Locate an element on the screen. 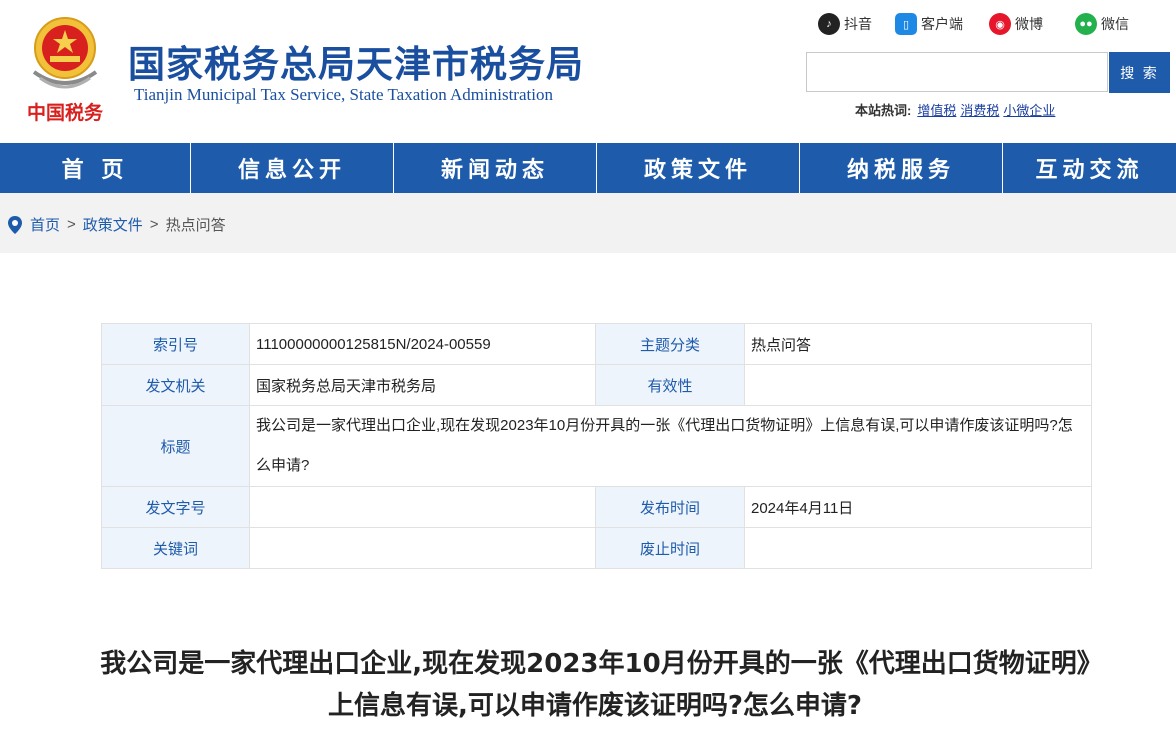 This screenshot has width=1176, height=729. issuer-label: 发文机关 is located at coordinates (175, 385).